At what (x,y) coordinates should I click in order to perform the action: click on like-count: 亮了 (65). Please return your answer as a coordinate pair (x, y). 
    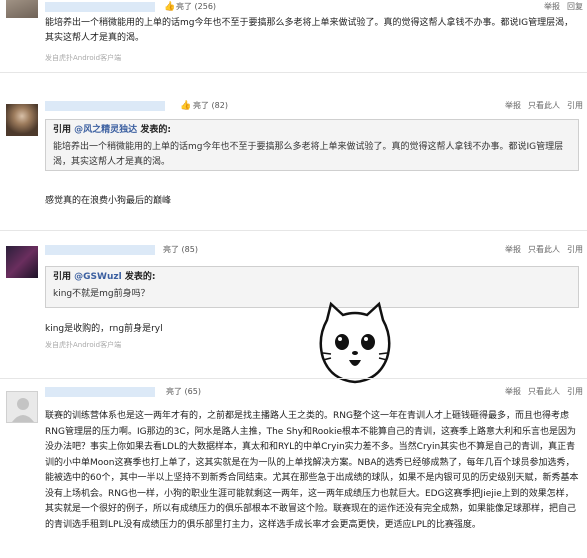
    Looking at the image, I should click on (183, 392).